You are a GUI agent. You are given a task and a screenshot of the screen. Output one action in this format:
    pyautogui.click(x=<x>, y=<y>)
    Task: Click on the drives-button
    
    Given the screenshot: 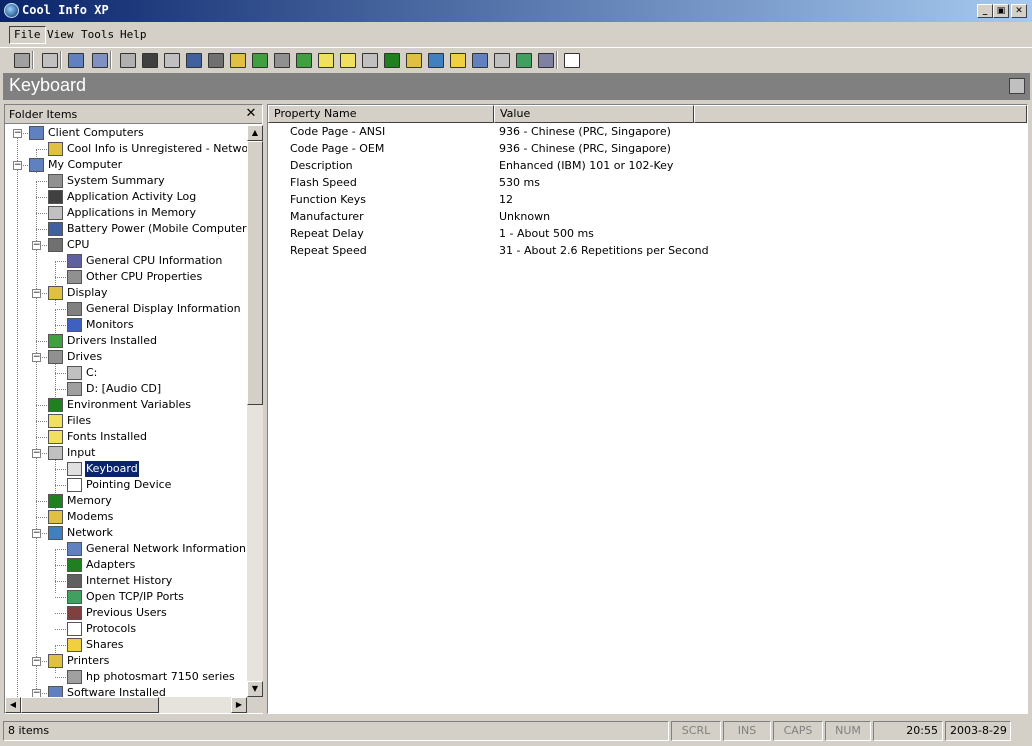 What is the action you would take?
    pyautogui.click(x=282, y=60)
    